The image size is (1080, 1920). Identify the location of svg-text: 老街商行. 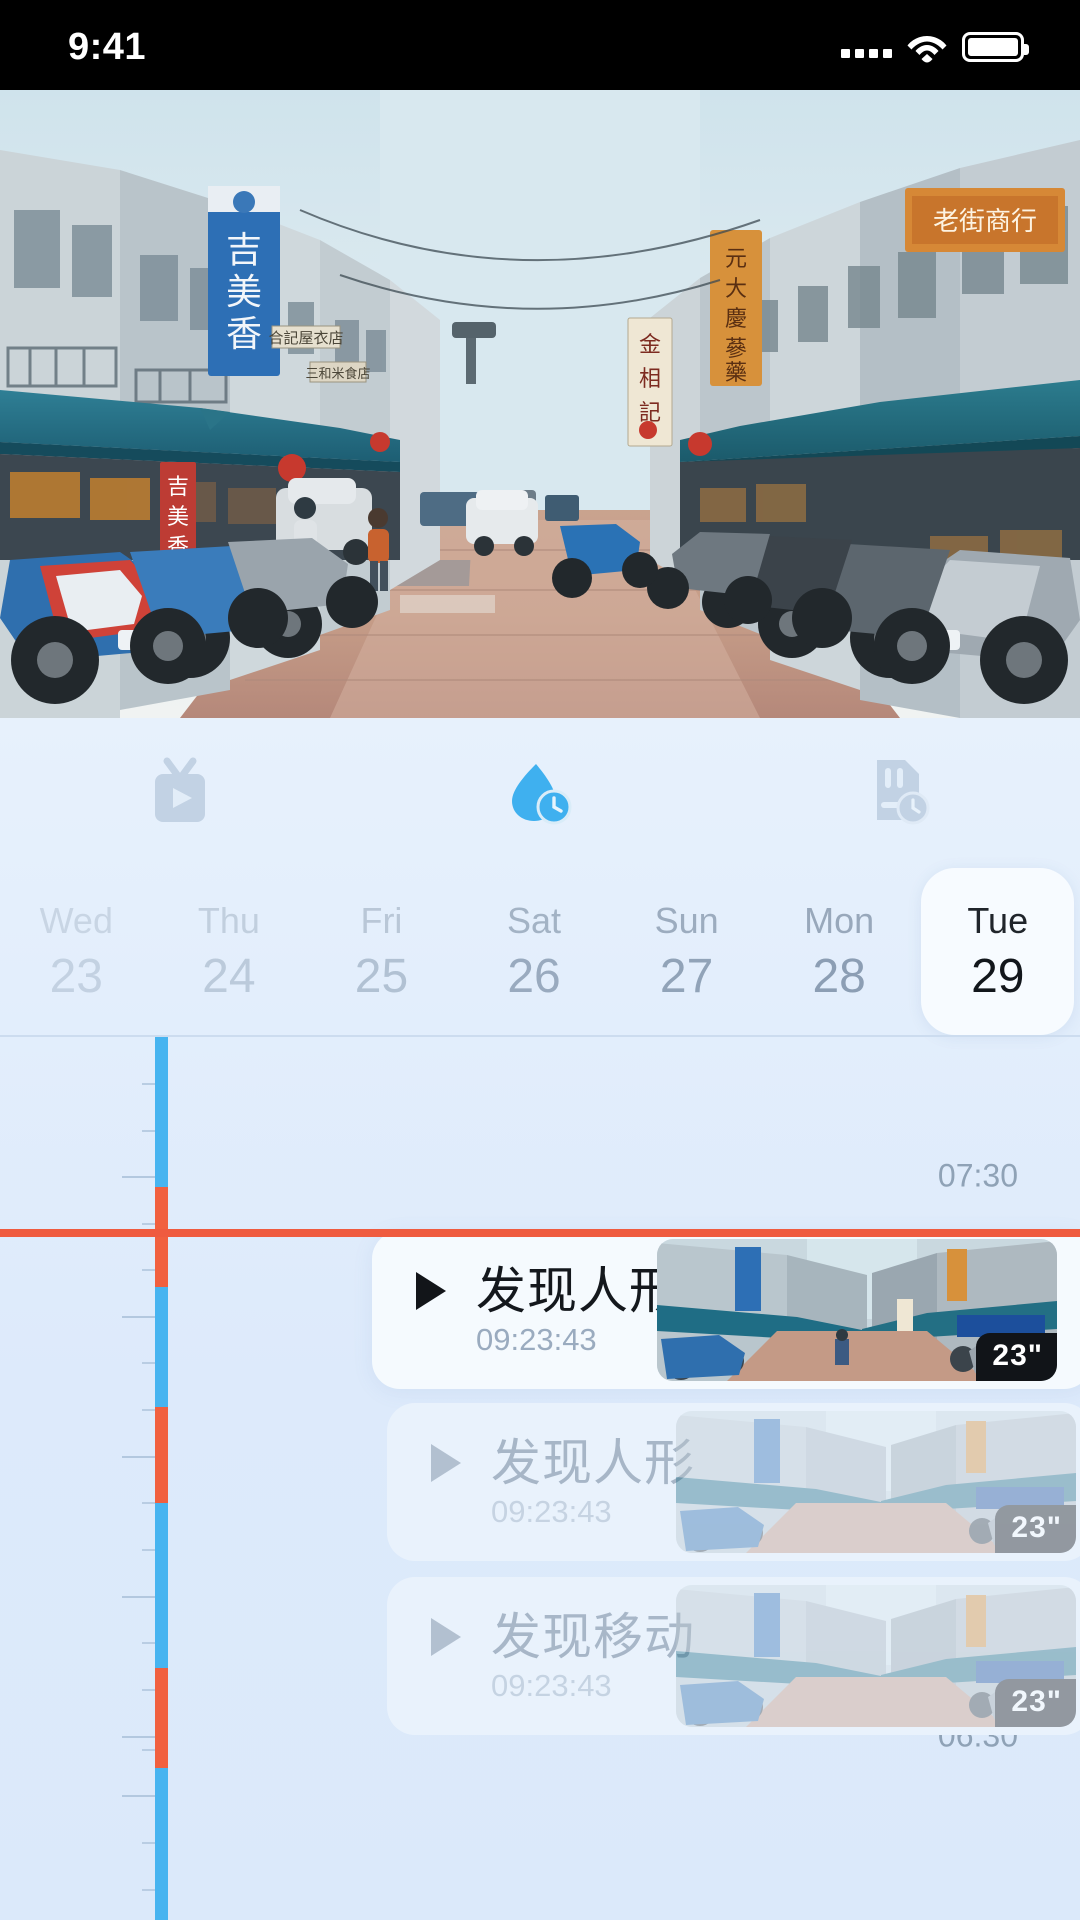
(985, 222).